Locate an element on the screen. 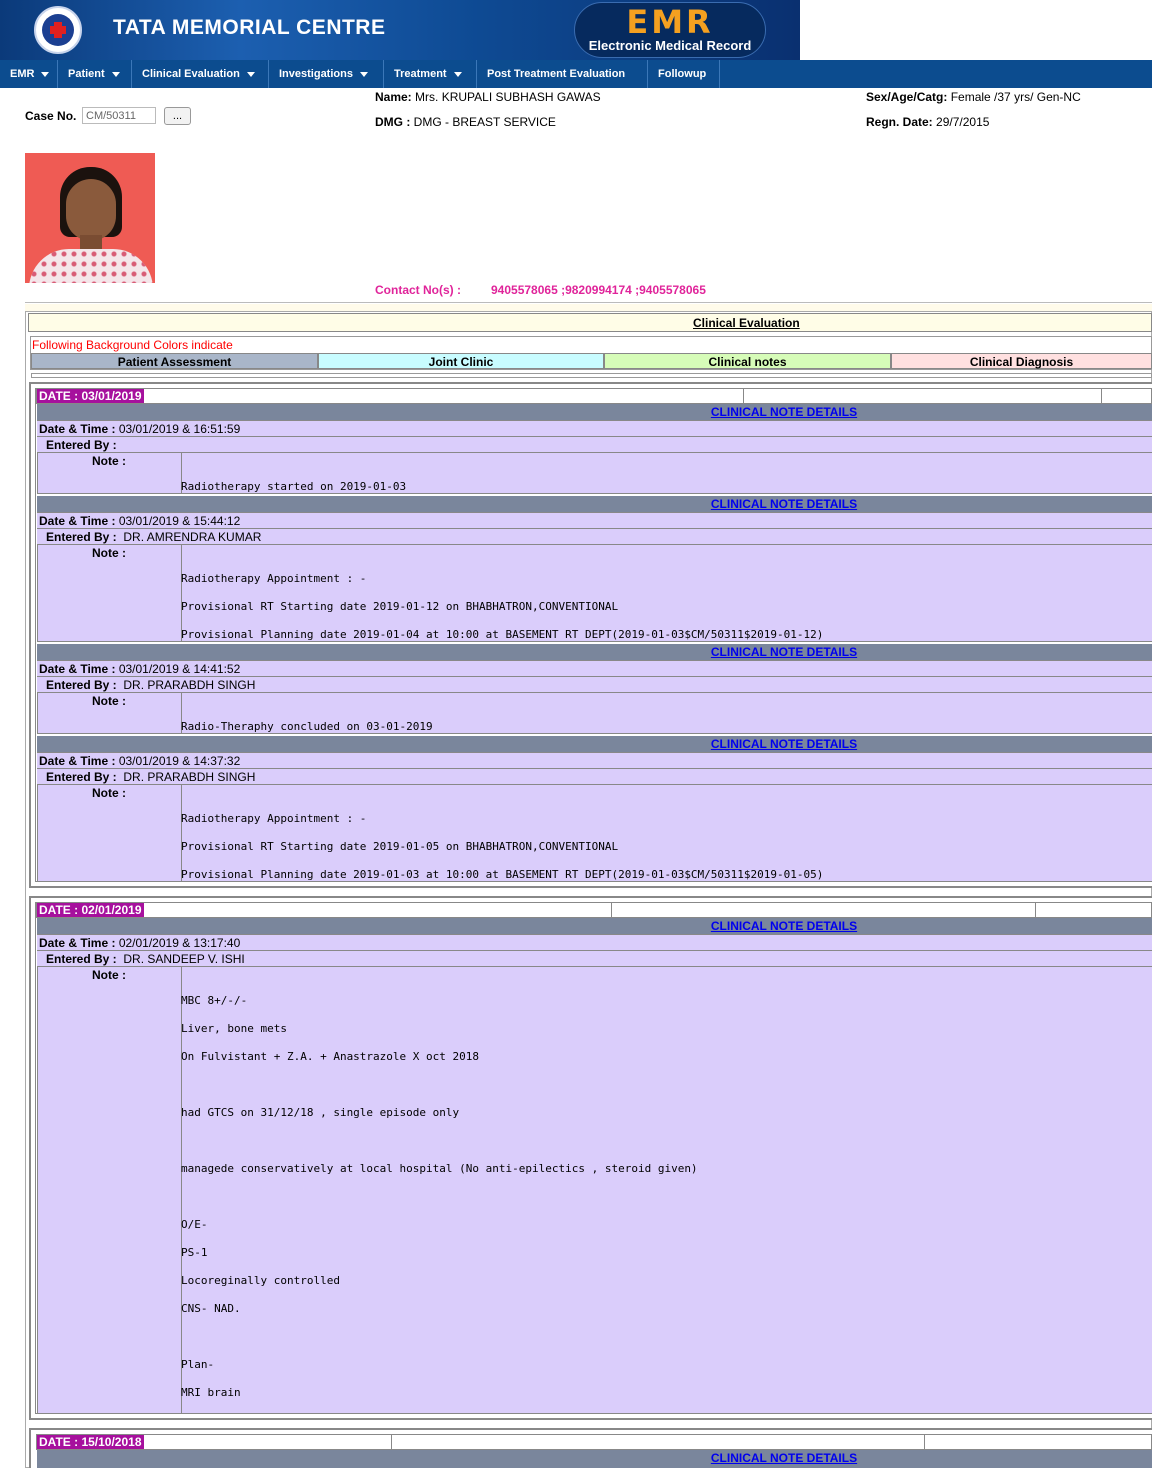  nav-emr-label: EMR is located at coordinates (22, 74).